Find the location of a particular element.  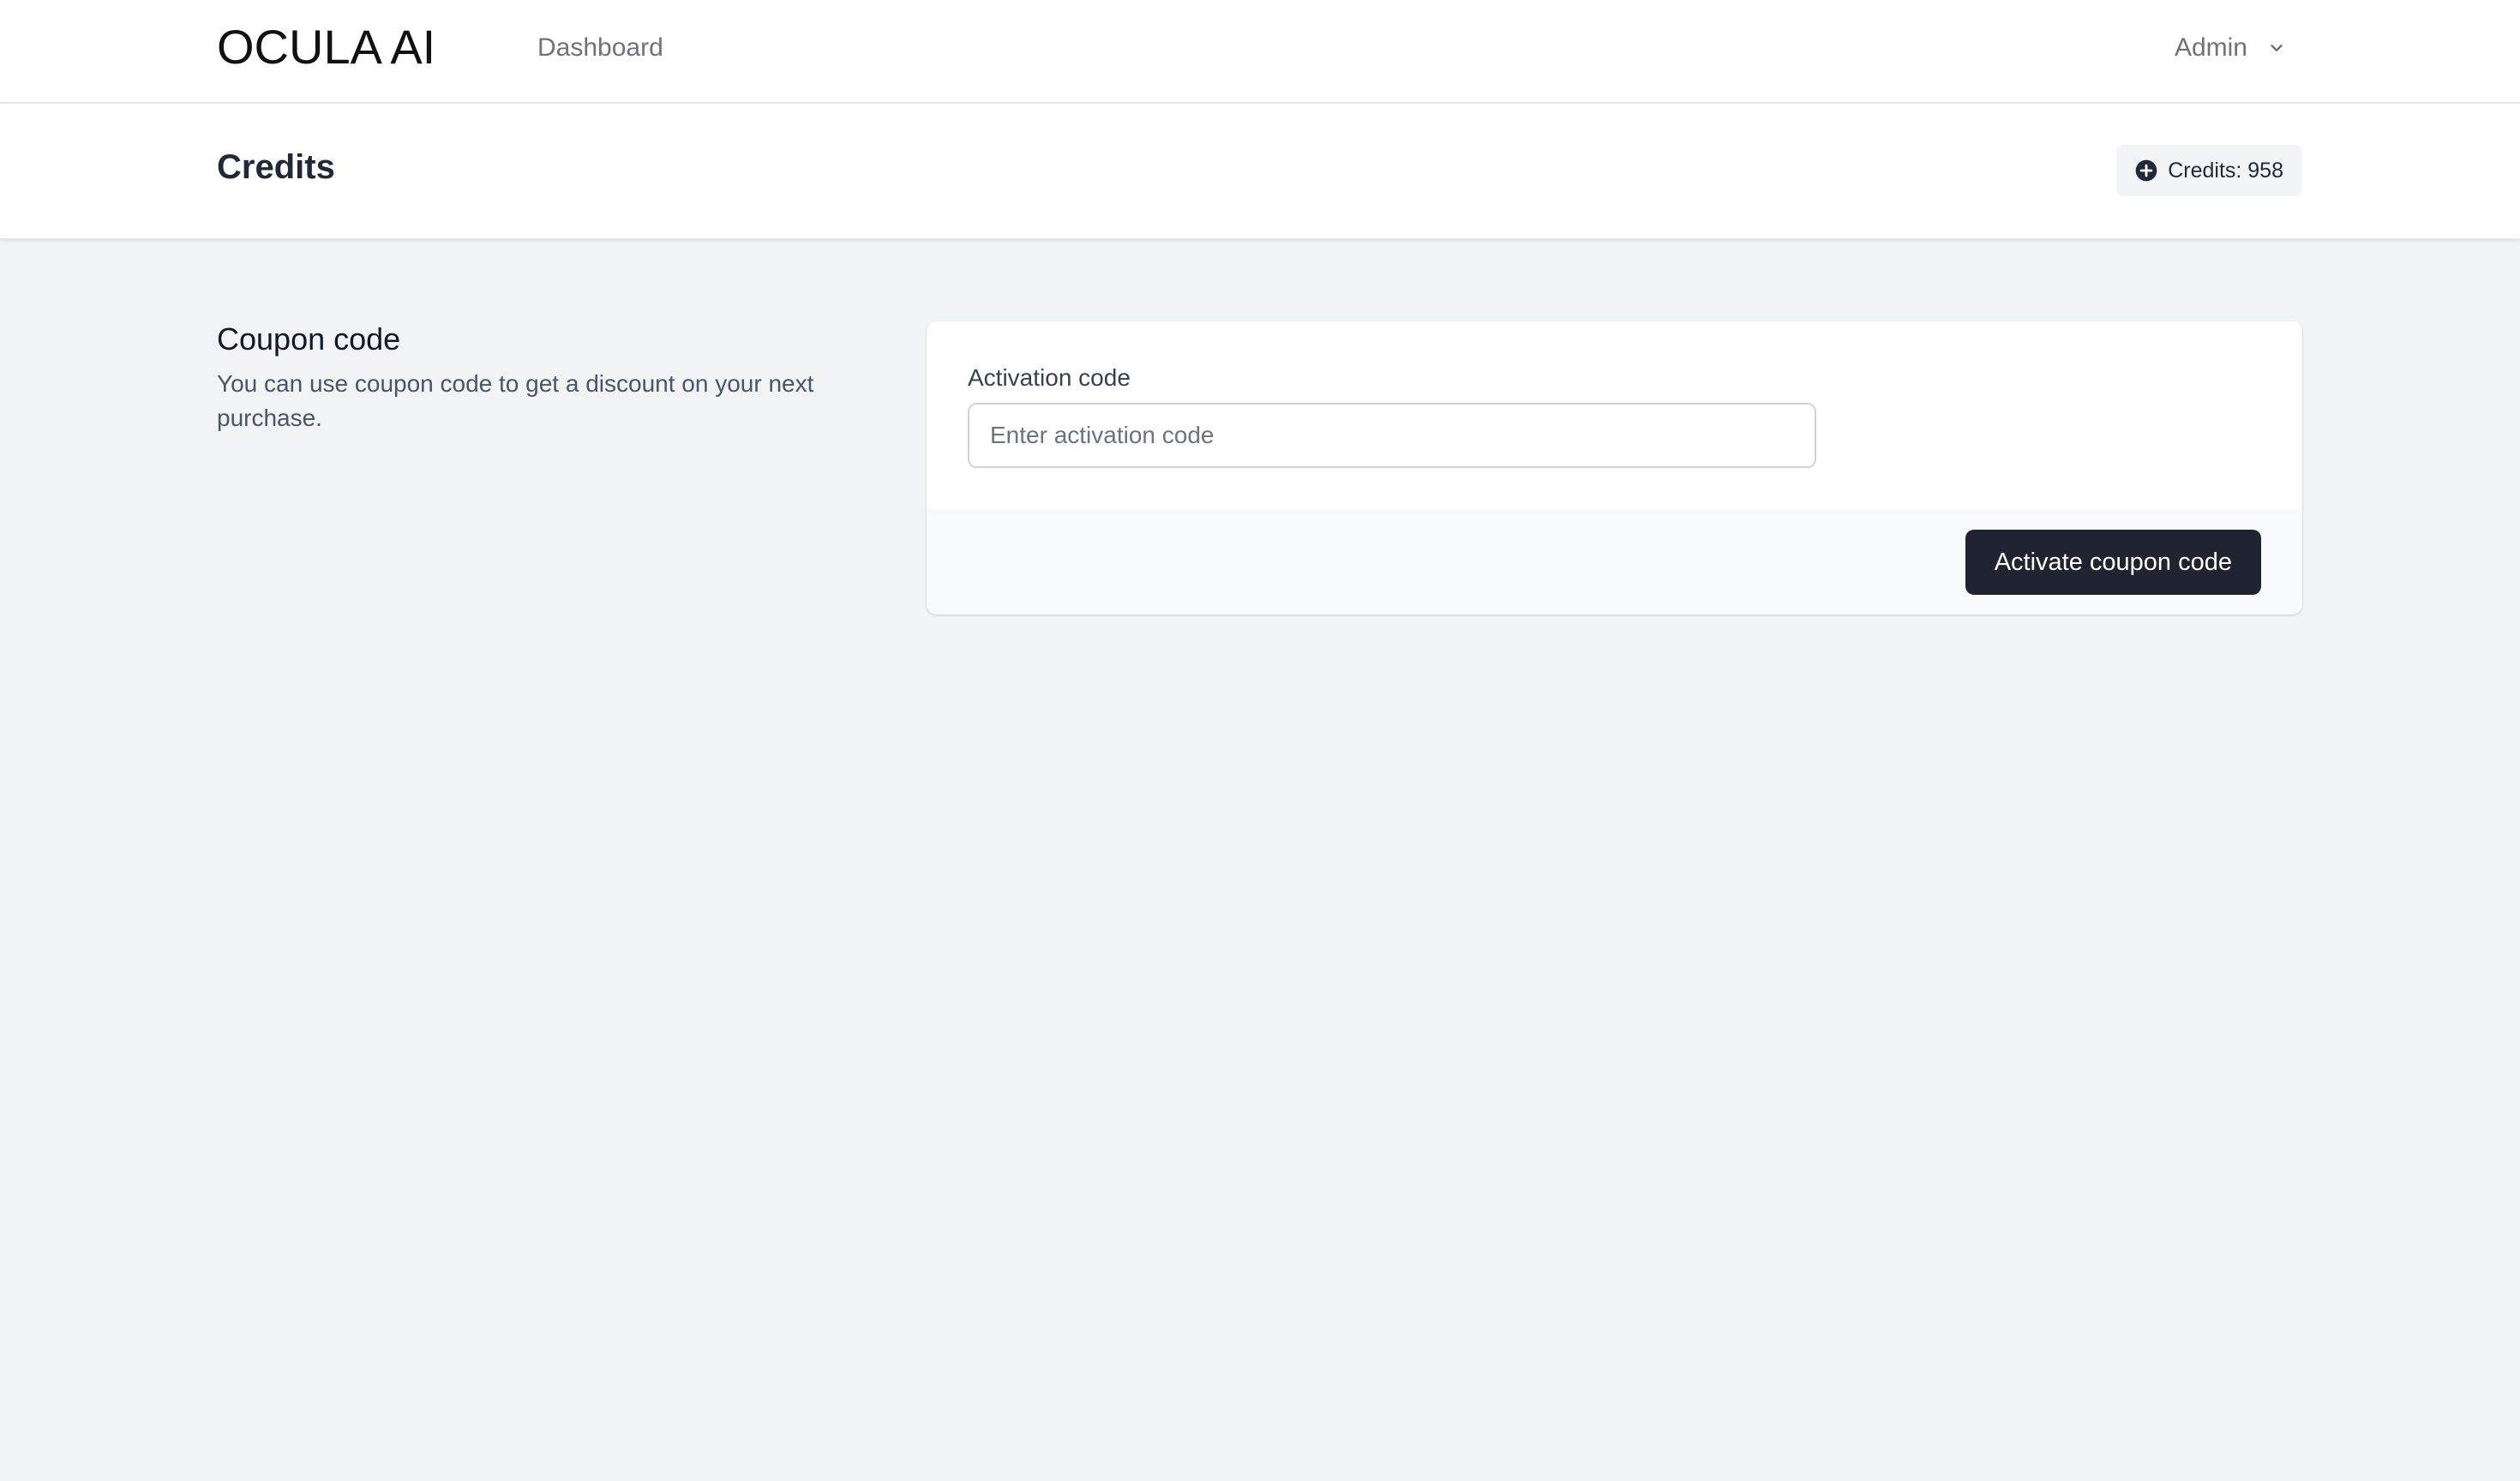

credits-balance: Credits: 958 is located at coordinates (2225, 171).